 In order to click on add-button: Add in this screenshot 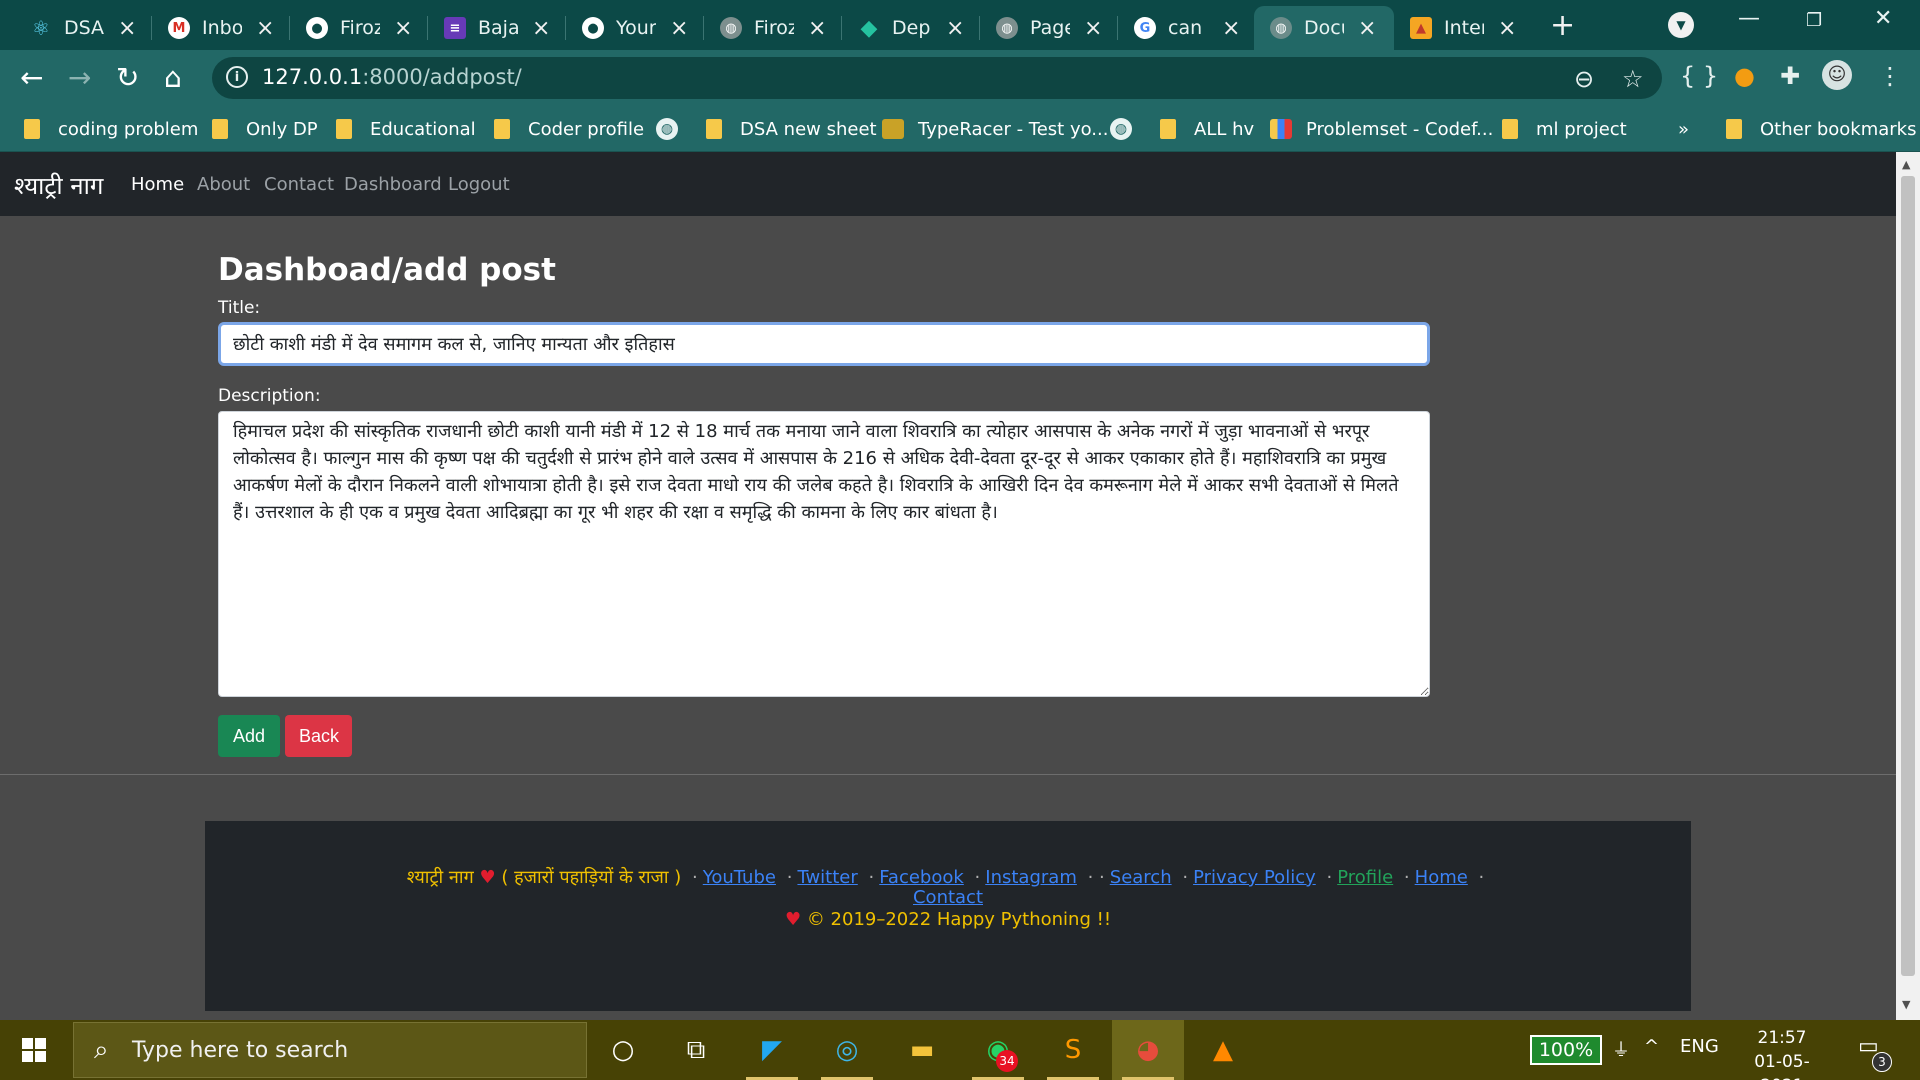, I will do `click(249, 736)`.